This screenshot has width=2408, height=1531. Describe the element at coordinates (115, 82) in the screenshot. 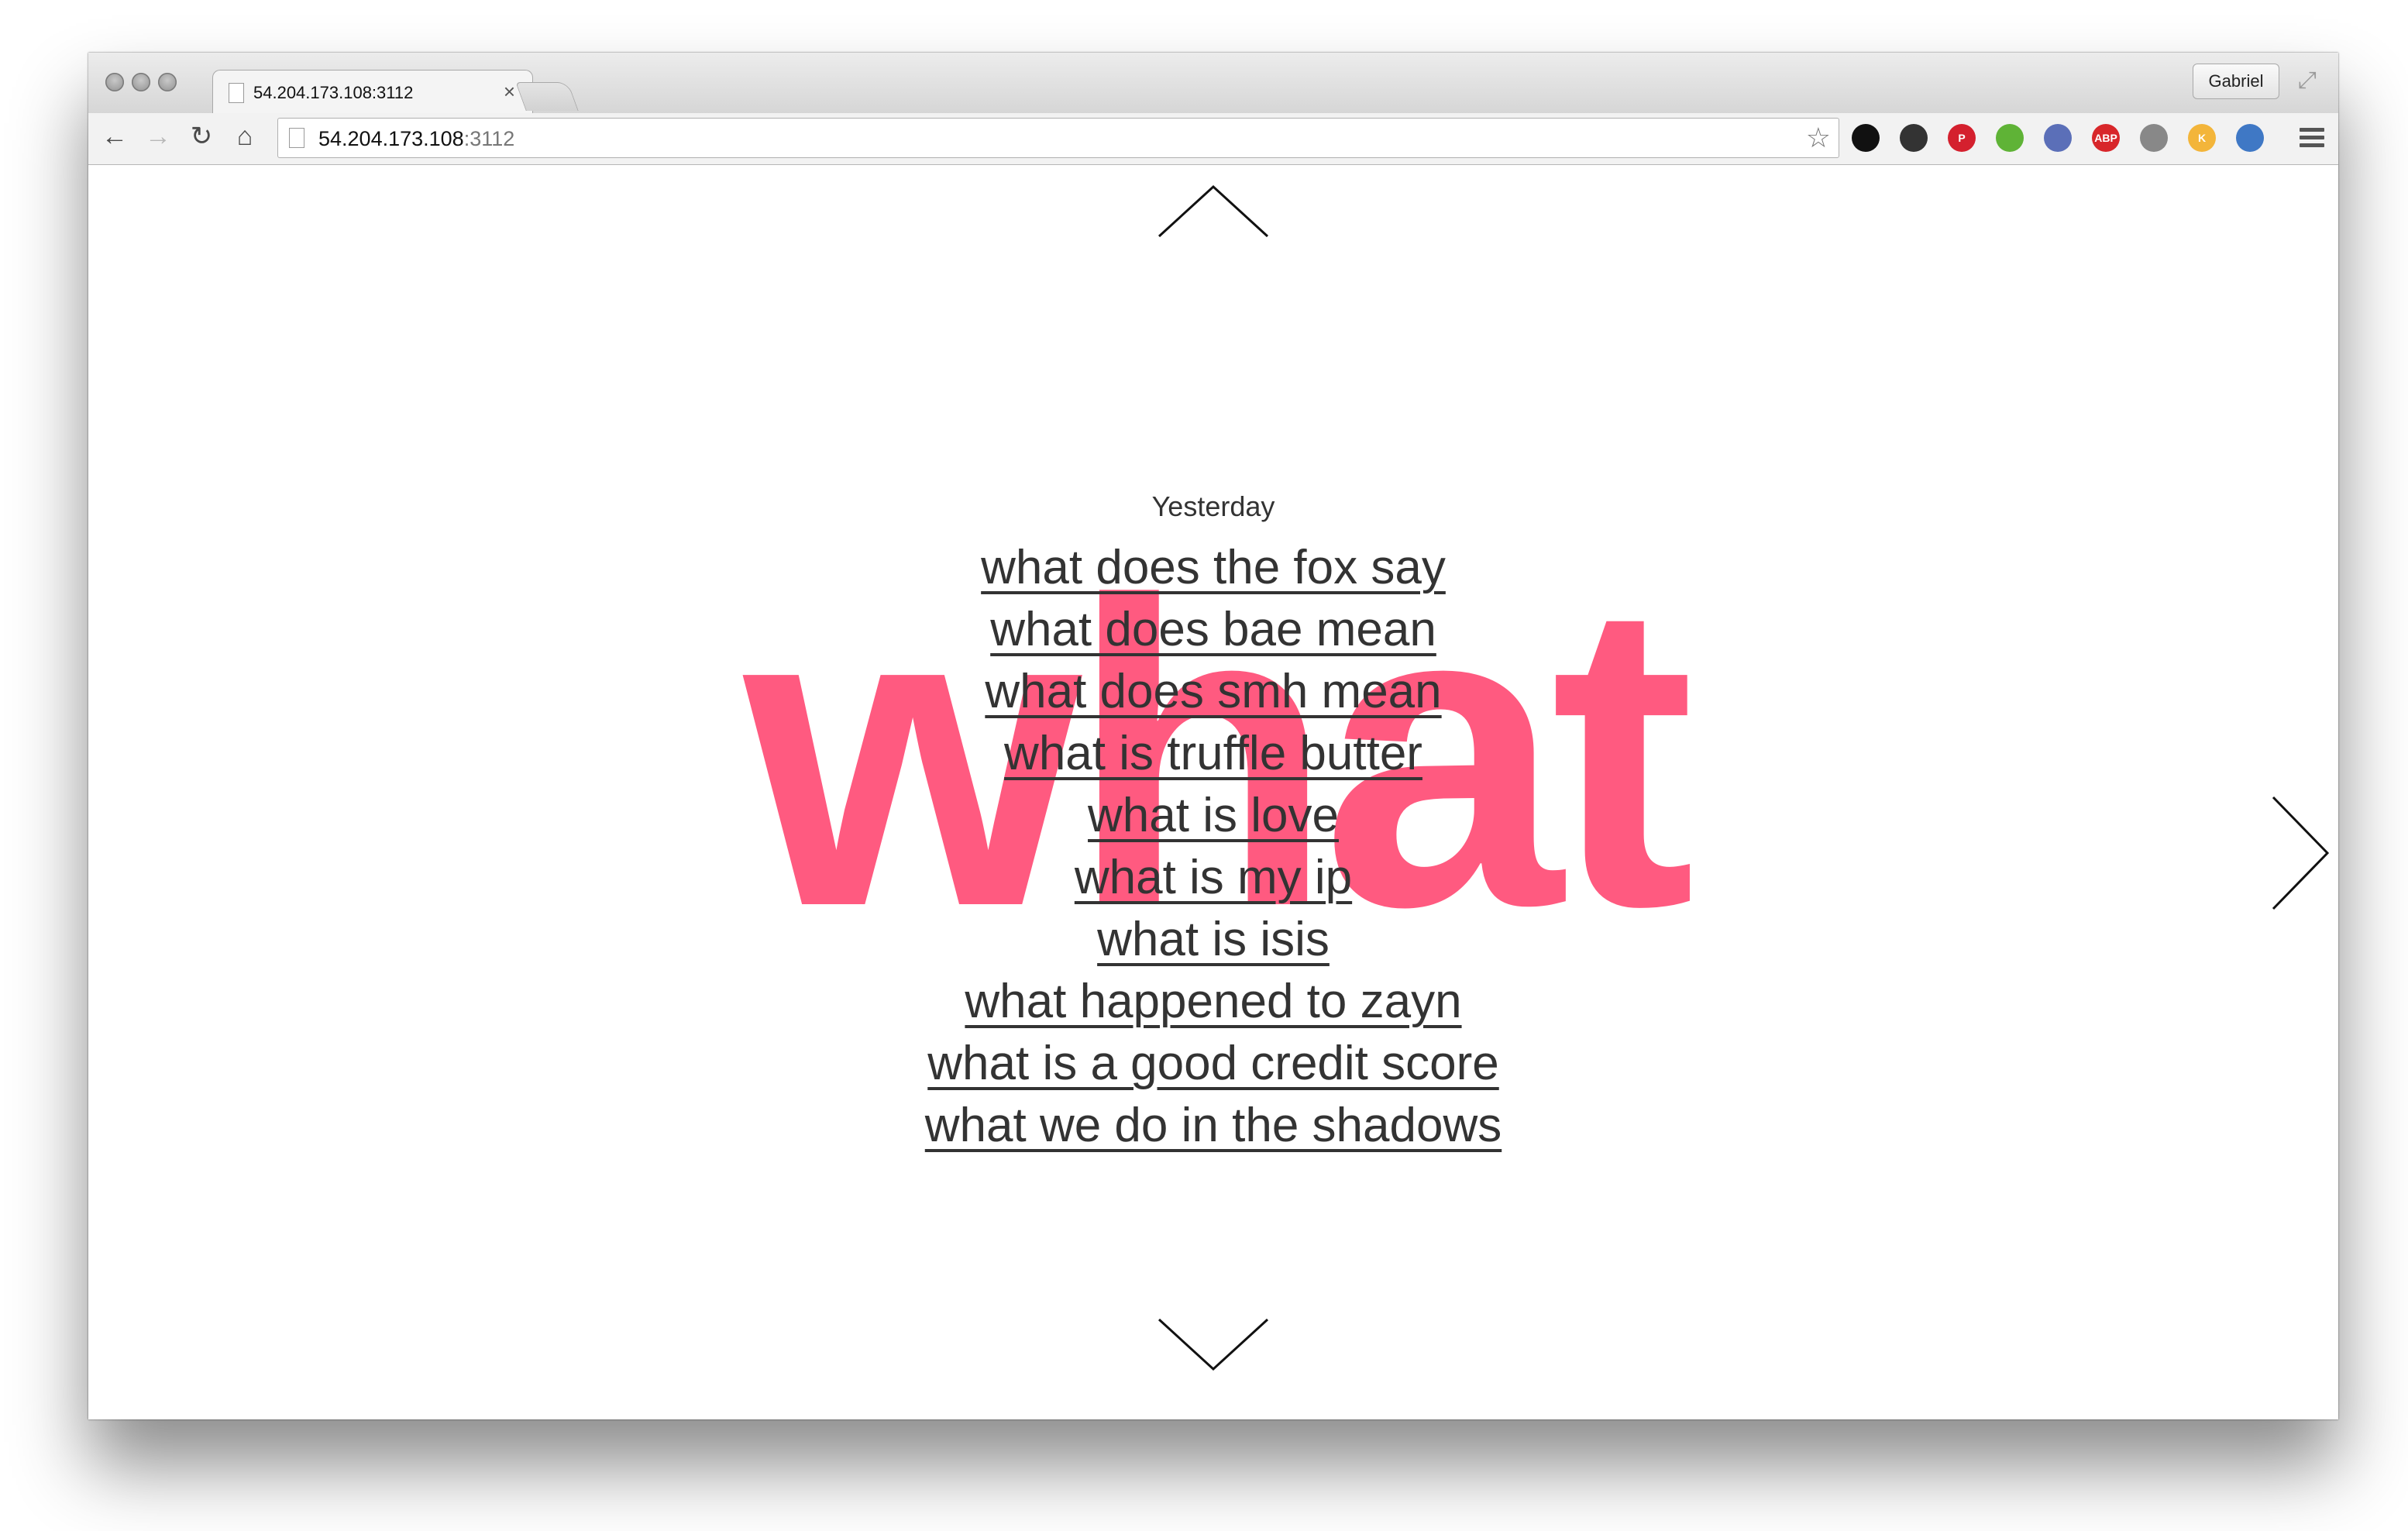

I see `close-window-button` at that location.